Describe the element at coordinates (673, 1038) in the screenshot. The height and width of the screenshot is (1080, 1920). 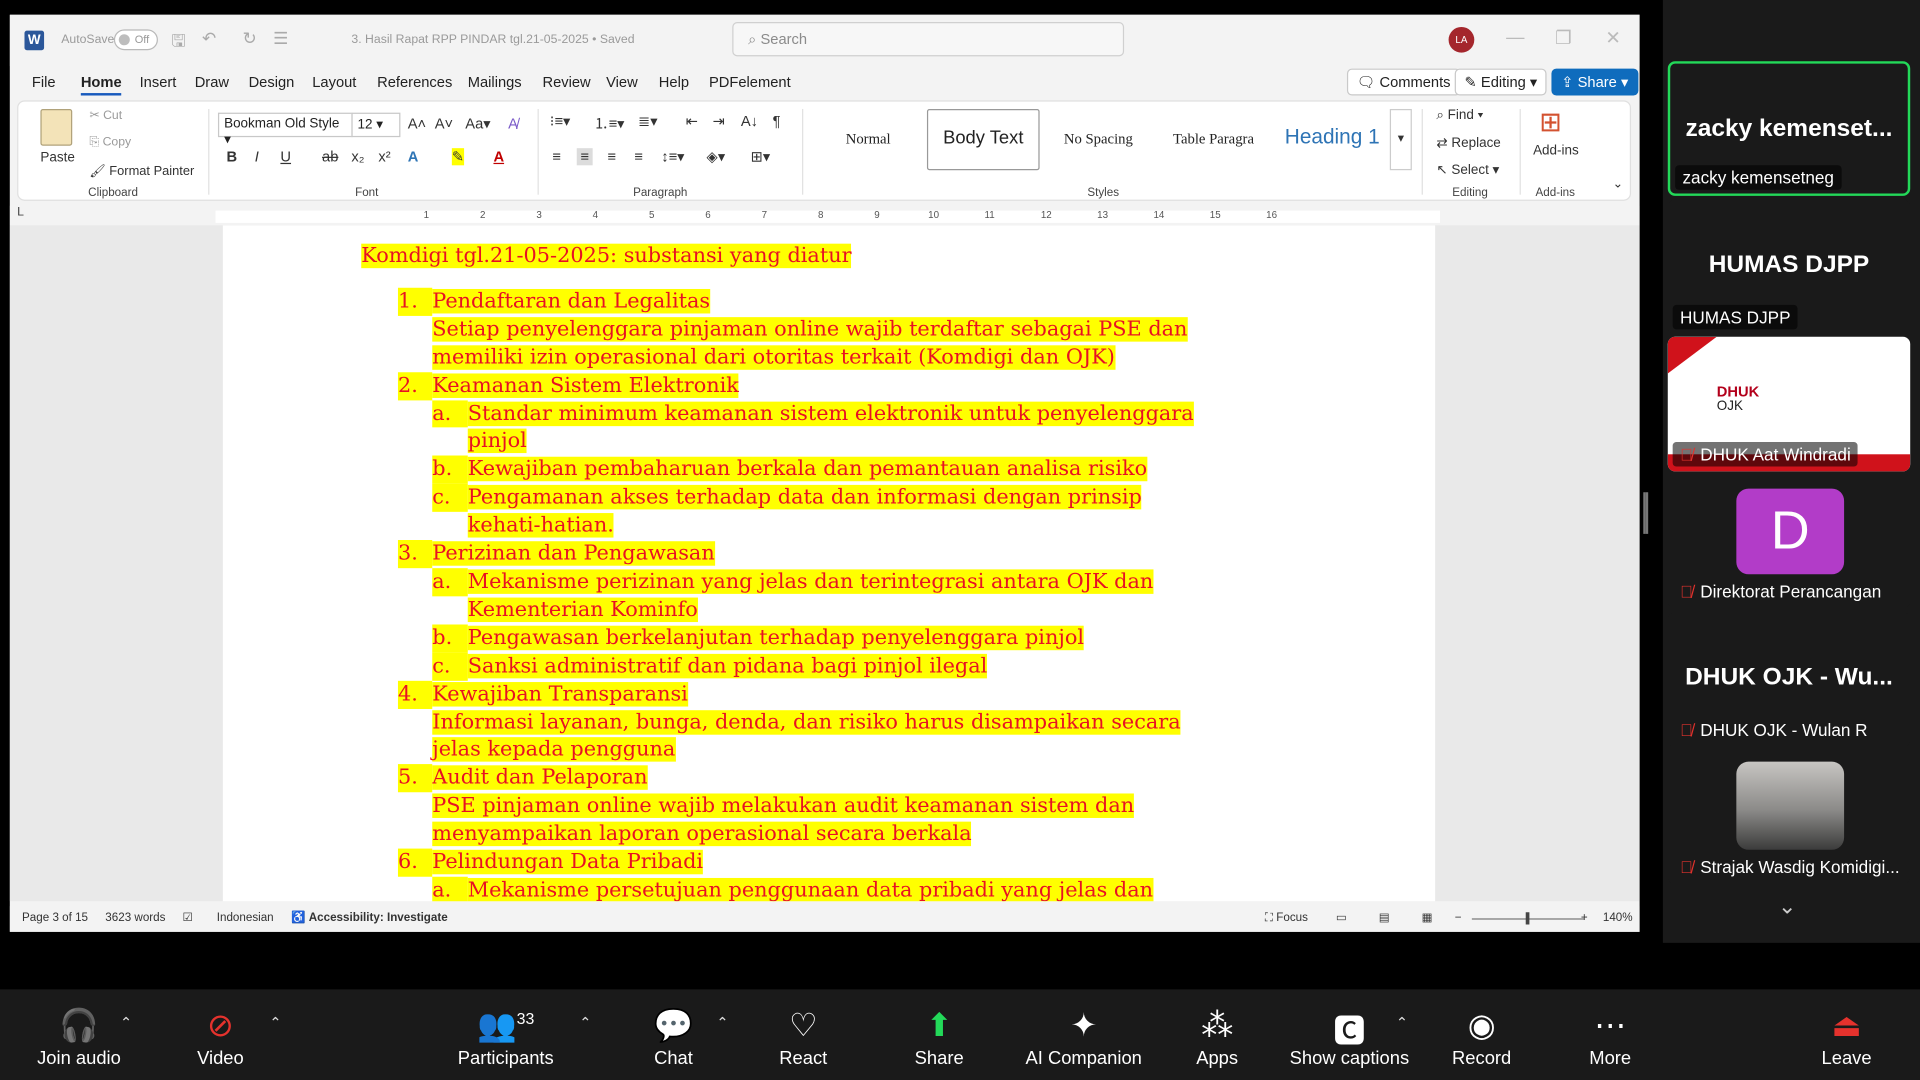
I see `chat-button: 💬 Chat` at that location.